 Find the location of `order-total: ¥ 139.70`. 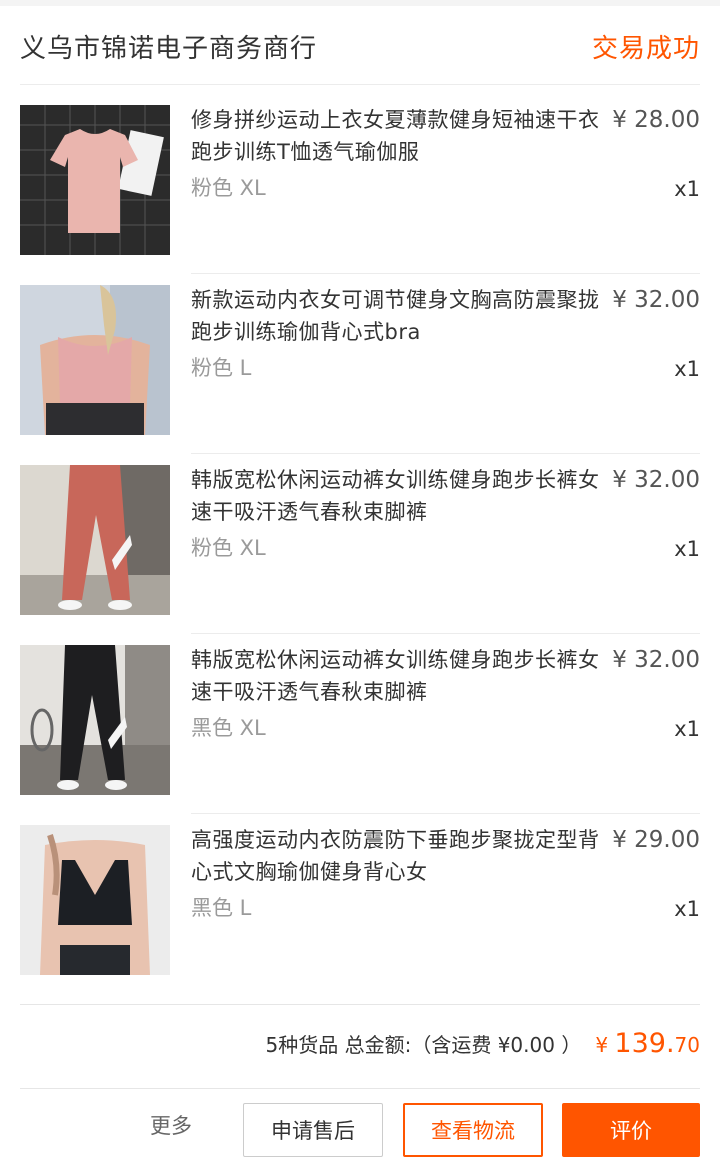

order-total: ¥ 139.70 is located at coordinates (647, 1043).